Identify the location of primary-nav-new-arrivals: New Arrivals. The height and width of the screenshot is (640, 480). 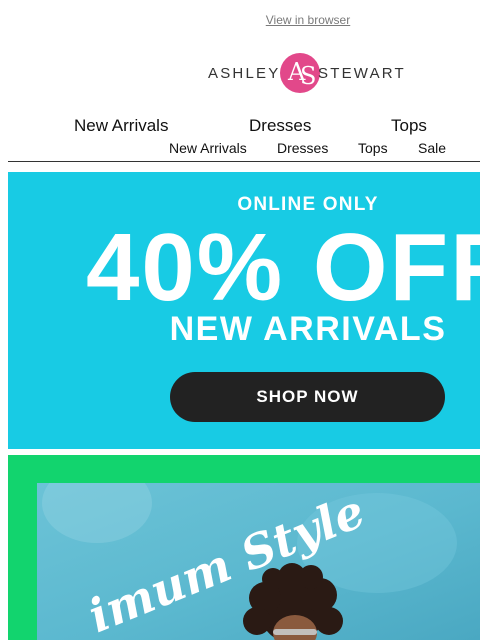
(121, 126).